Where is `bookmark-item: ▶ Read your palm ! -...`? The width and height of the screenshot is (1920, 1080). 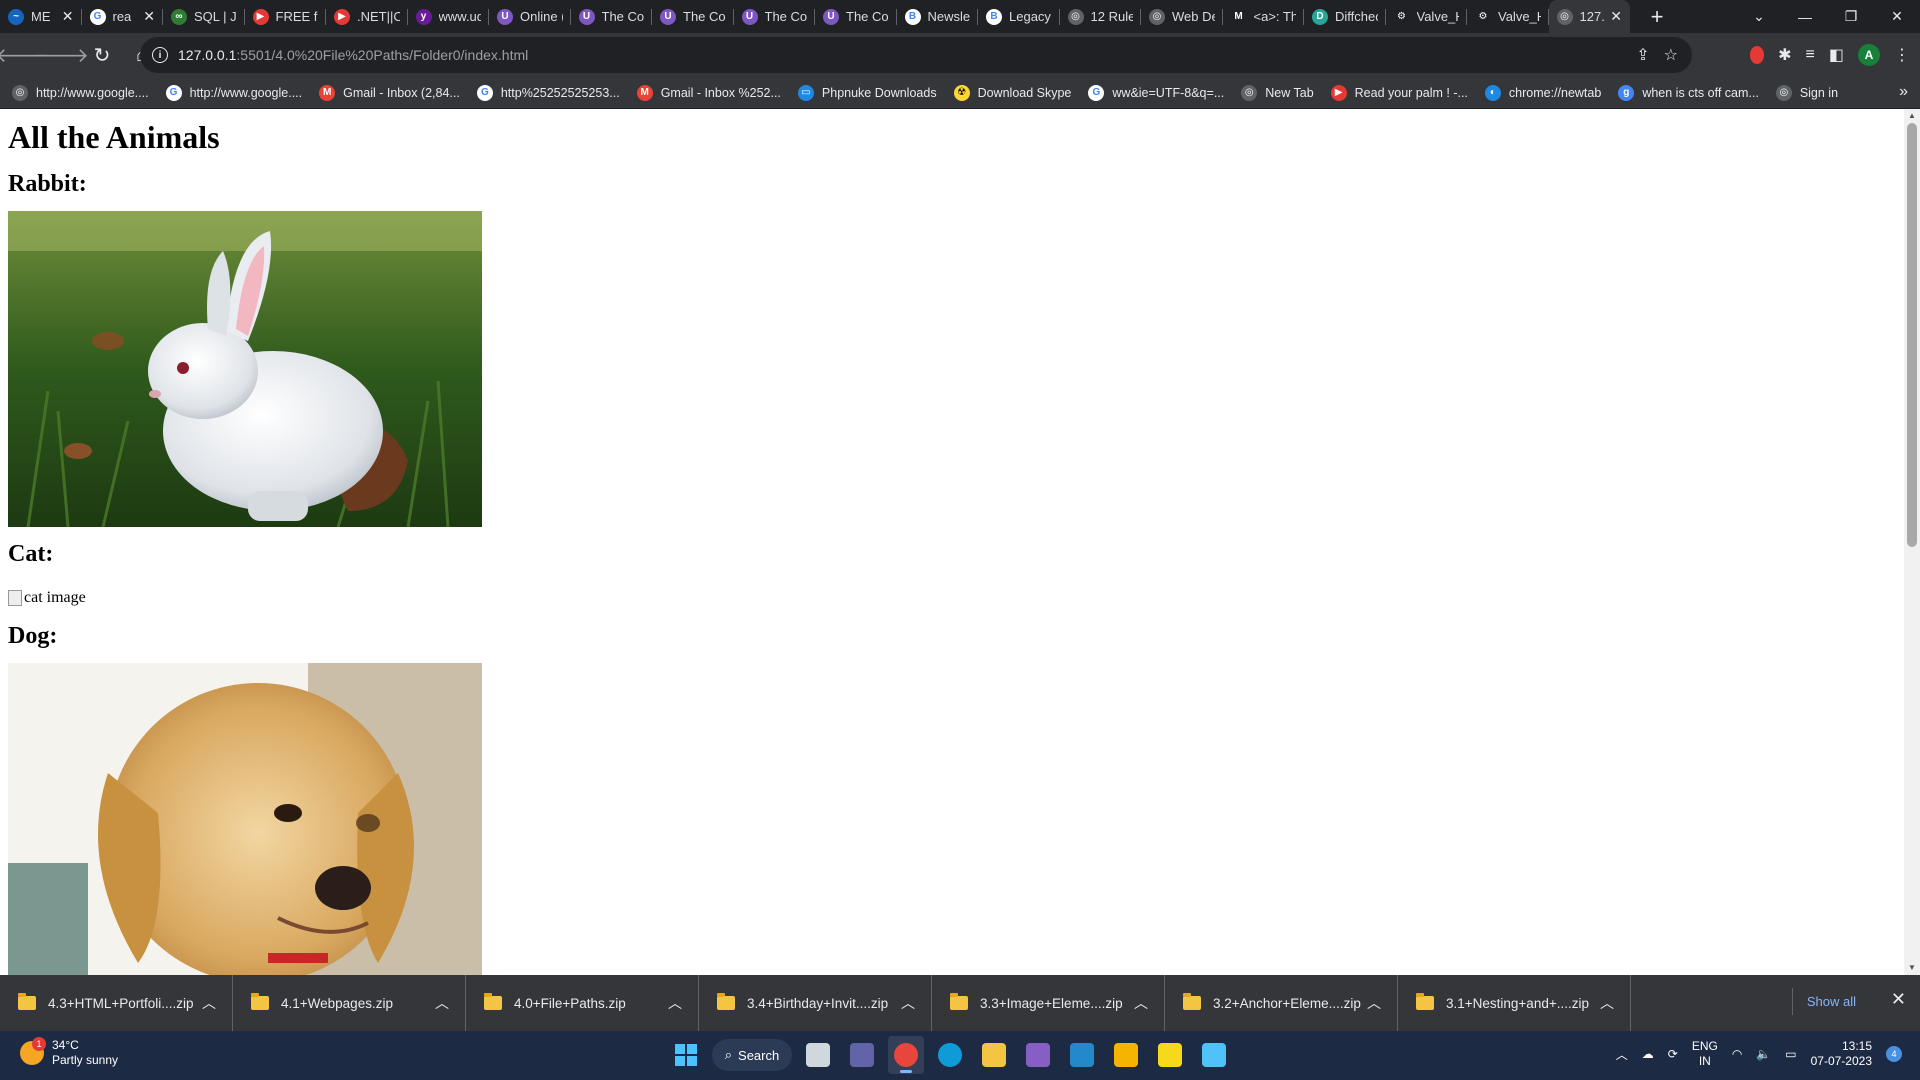
bookmark-item: ▶ Read your palm ! -... is located at coordinates (1399, 92).